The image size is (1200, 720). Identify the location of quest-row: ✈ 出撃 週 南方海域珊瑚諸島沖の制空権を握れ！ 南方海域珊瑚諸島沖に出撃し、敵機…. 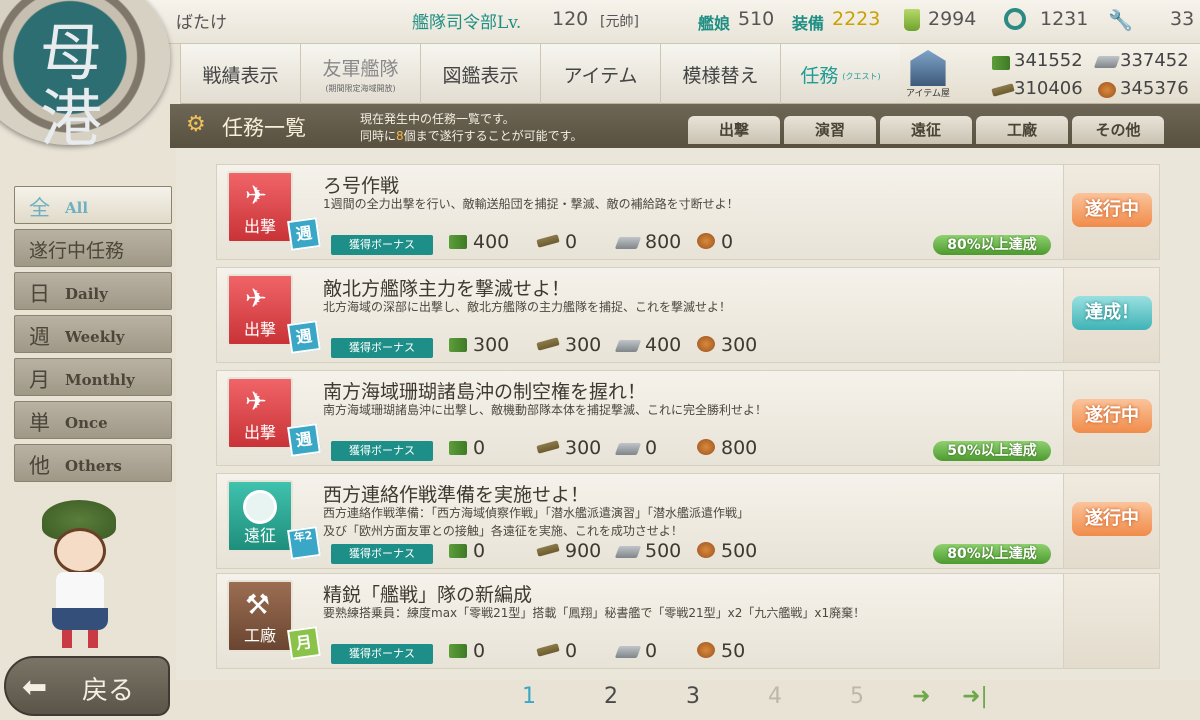
(688, 418).